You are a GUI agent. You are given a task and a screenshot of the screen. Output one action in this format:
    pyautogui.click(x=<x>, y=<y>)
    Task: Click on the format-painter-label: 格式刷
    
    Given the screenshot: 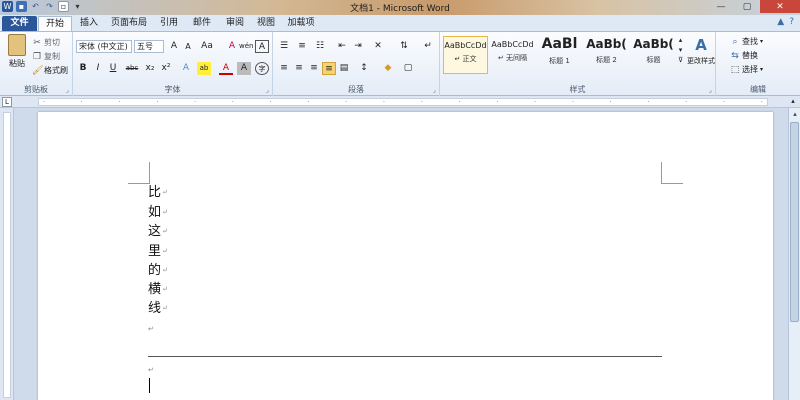 What is the action you would take?
    pyautogui.click(x=56, y=70)
    